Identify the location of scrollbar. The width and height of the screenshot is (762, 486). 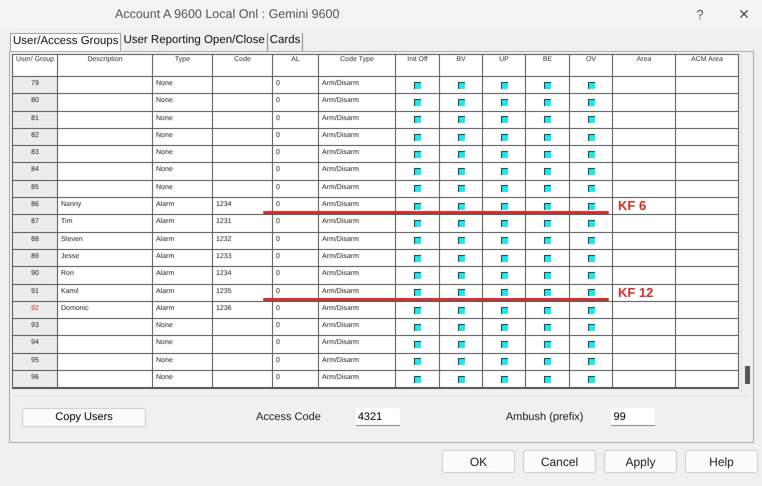
(747, 223).